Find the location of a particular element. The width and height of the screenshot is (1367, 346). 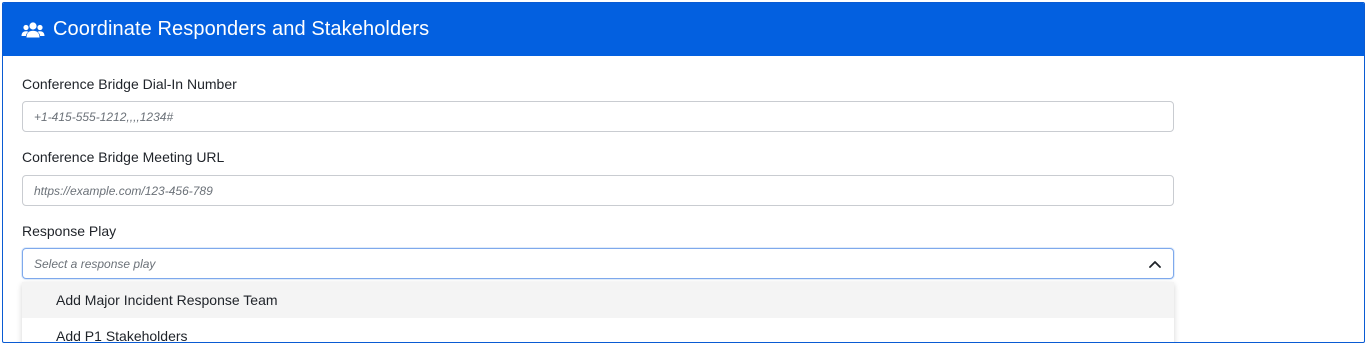

response-play-placeholder: Select a response play is located at coordinates (95, 263).